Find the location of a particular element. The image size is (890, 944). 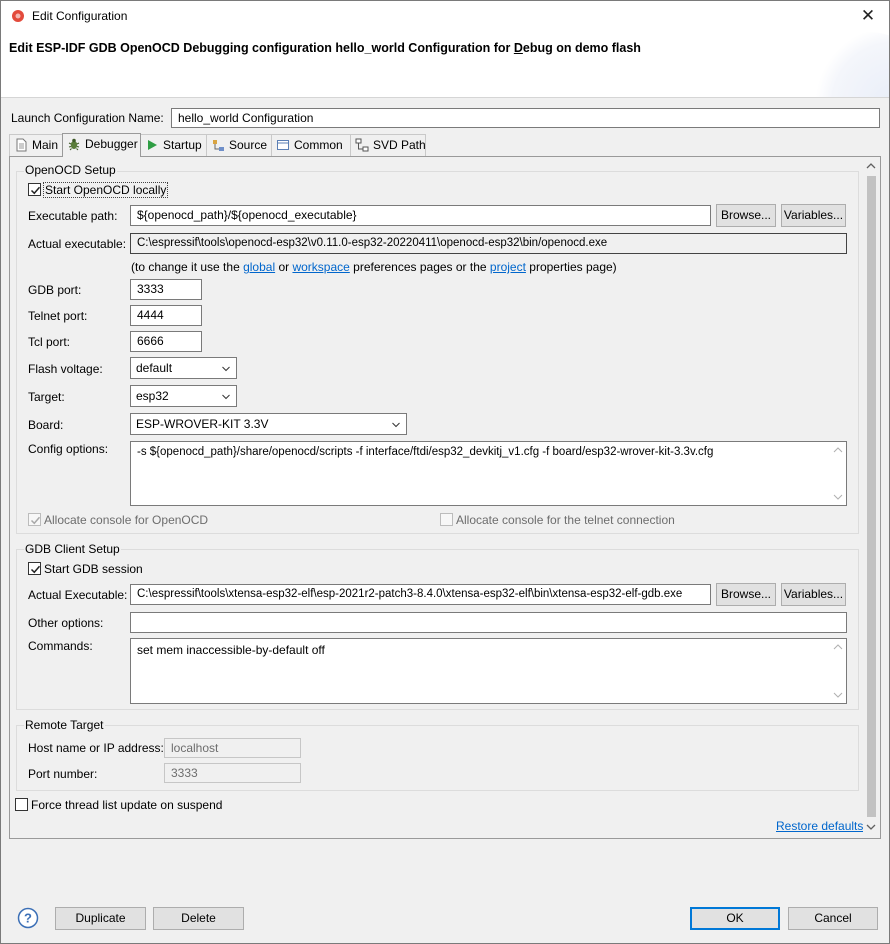

restore-defaults-link: Restore defaults is located at coordinates (819, 826).